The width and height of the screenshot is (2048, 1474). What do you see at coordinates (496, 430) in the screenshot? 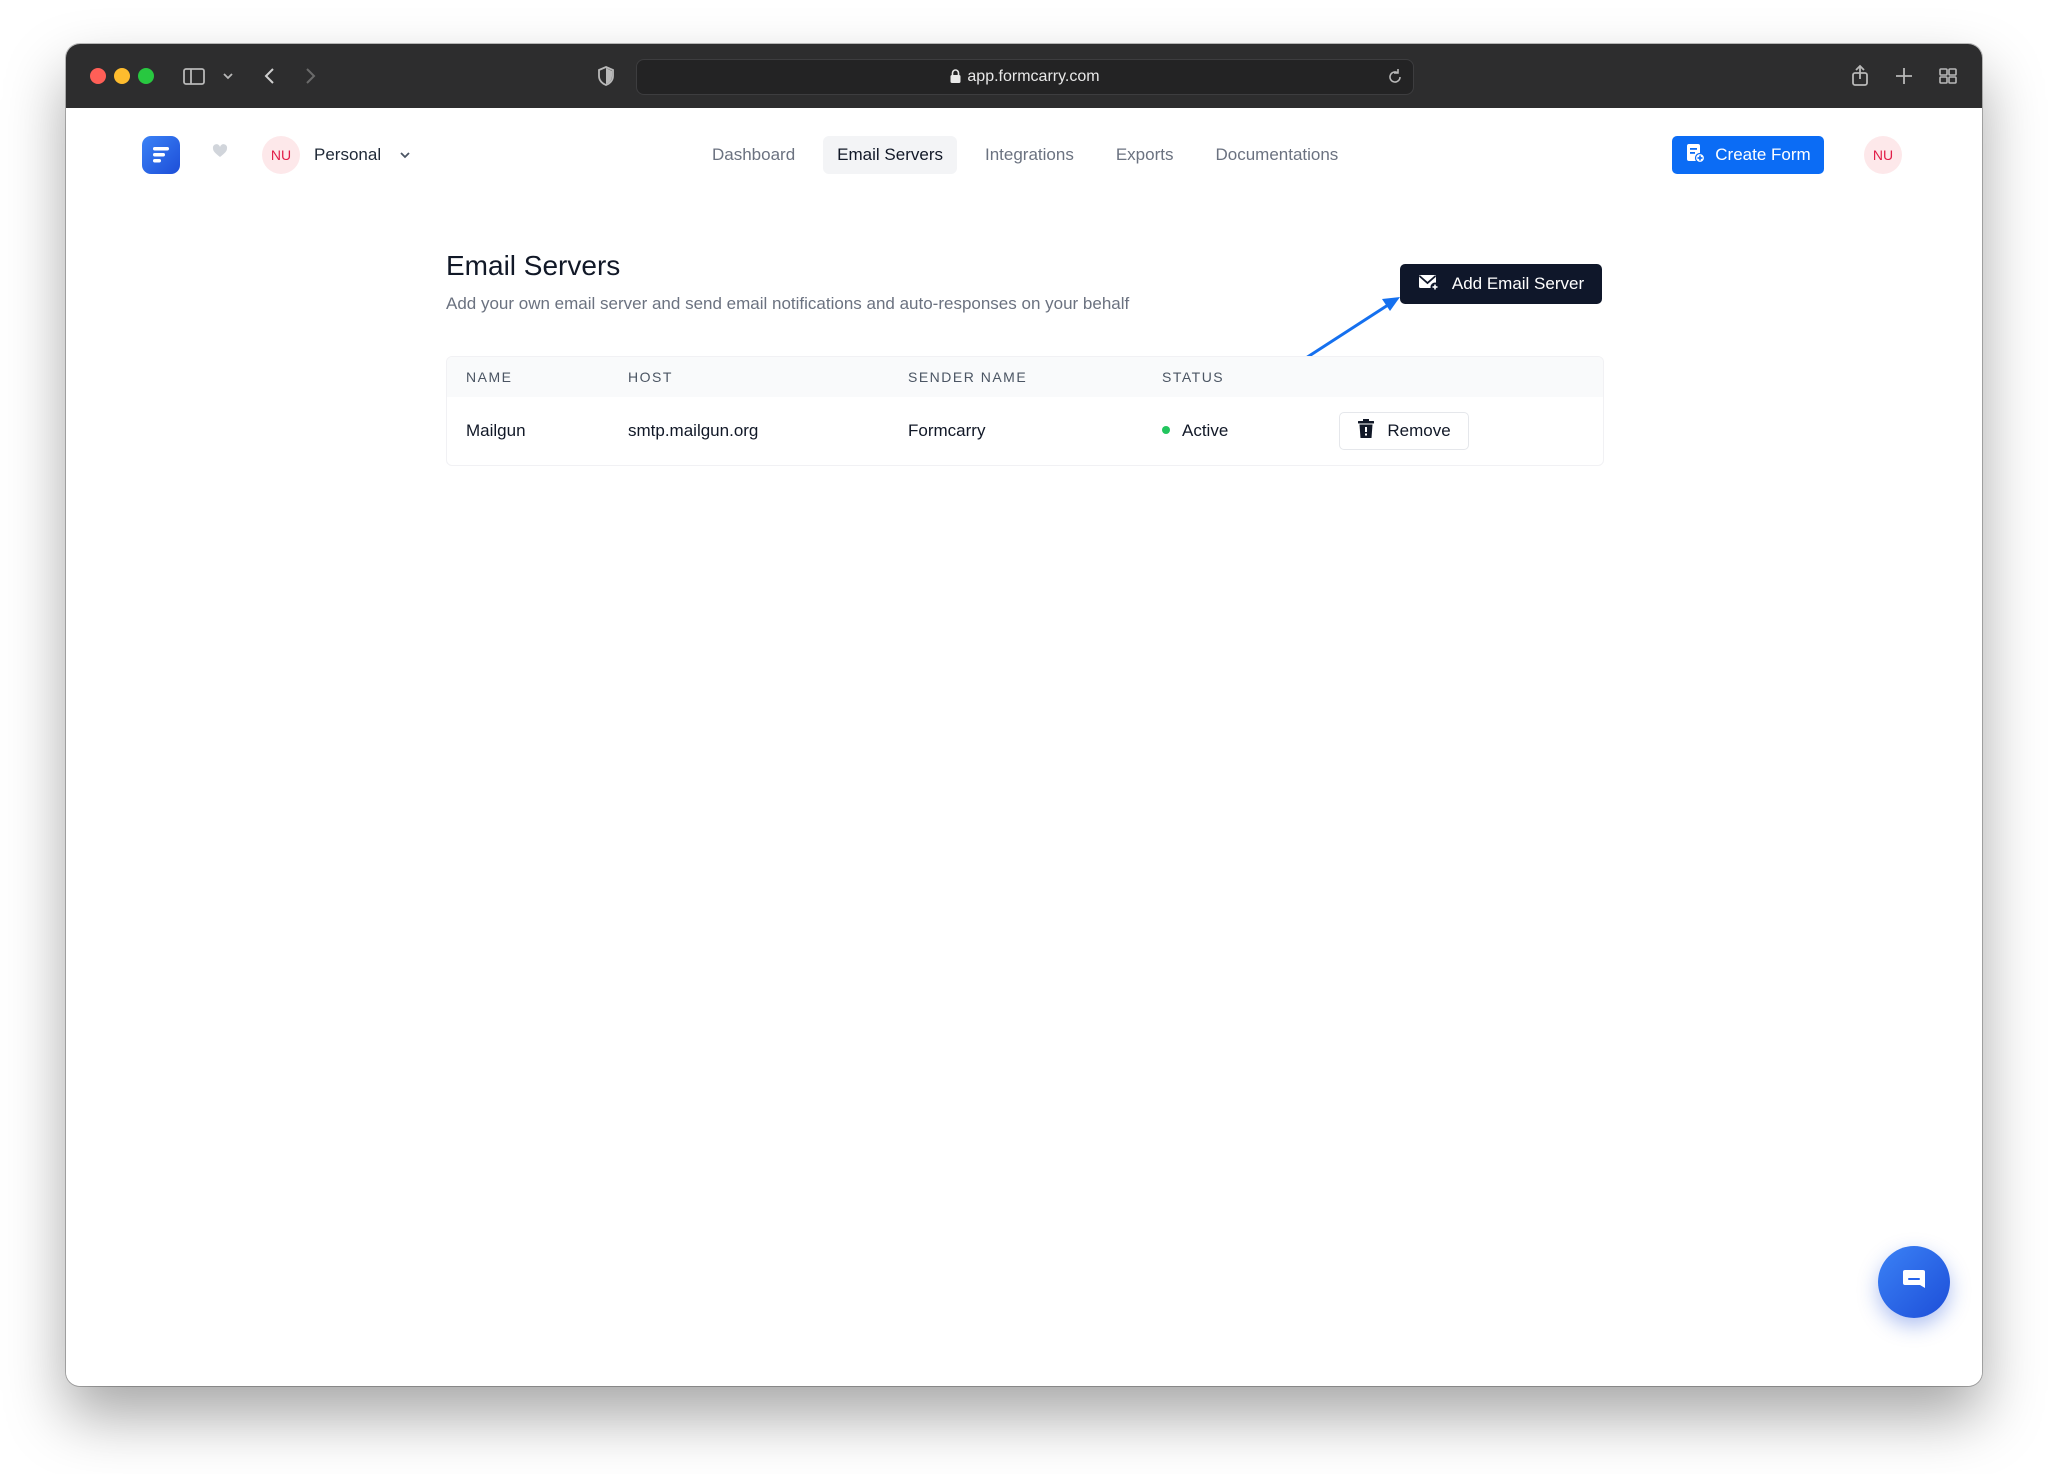
I see `server-name-cell: Mailgun` at bounding box center [496, 430].